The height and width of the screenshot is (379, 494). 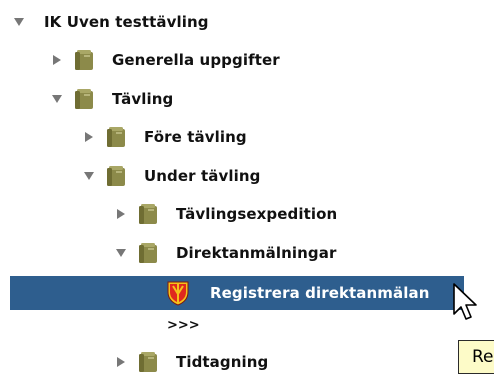 I want to click on tree-node-tavlingsexpedition: Tävlingsexpedition, so click(x=247, y=214).